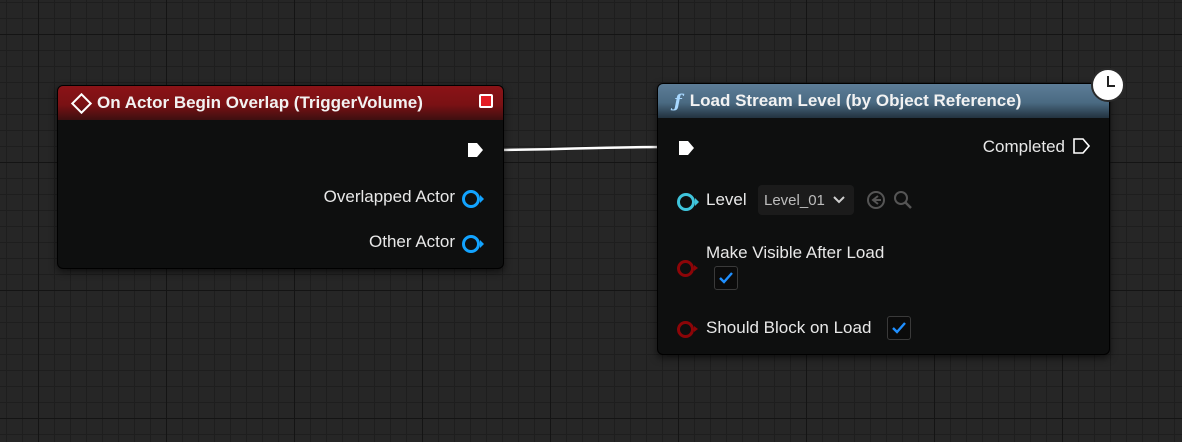 The image size is (1182, 442). I want to click on level-dropdown-value: Level_01, so click(794, 200).